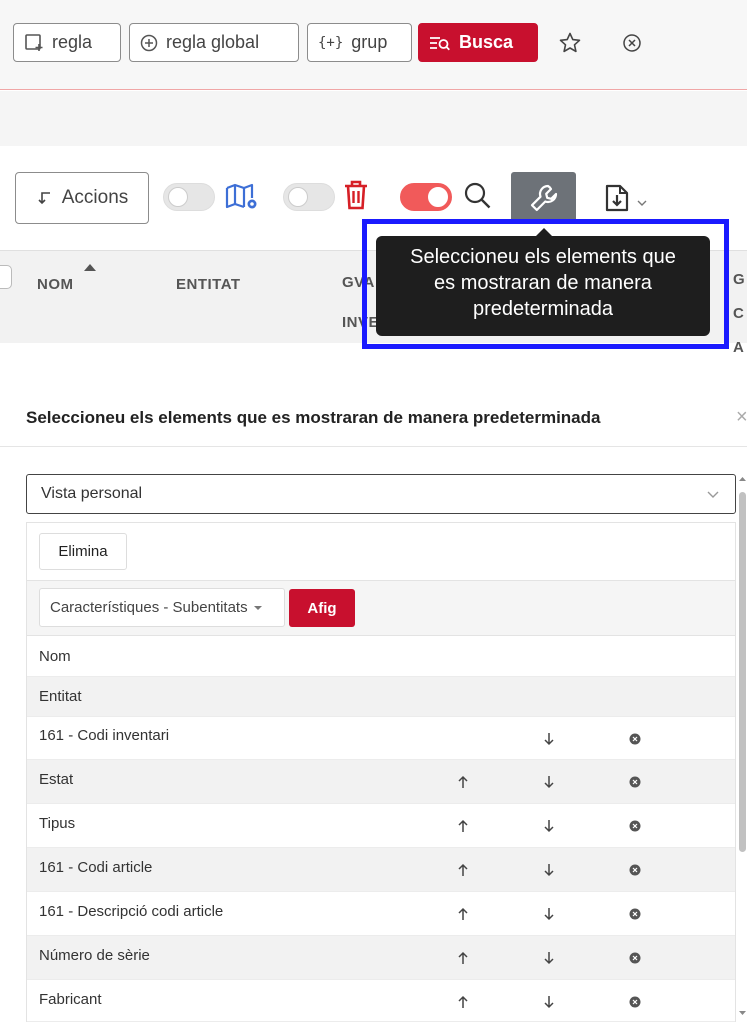  I want to click on plus-circle-icon, so click(149, 42).